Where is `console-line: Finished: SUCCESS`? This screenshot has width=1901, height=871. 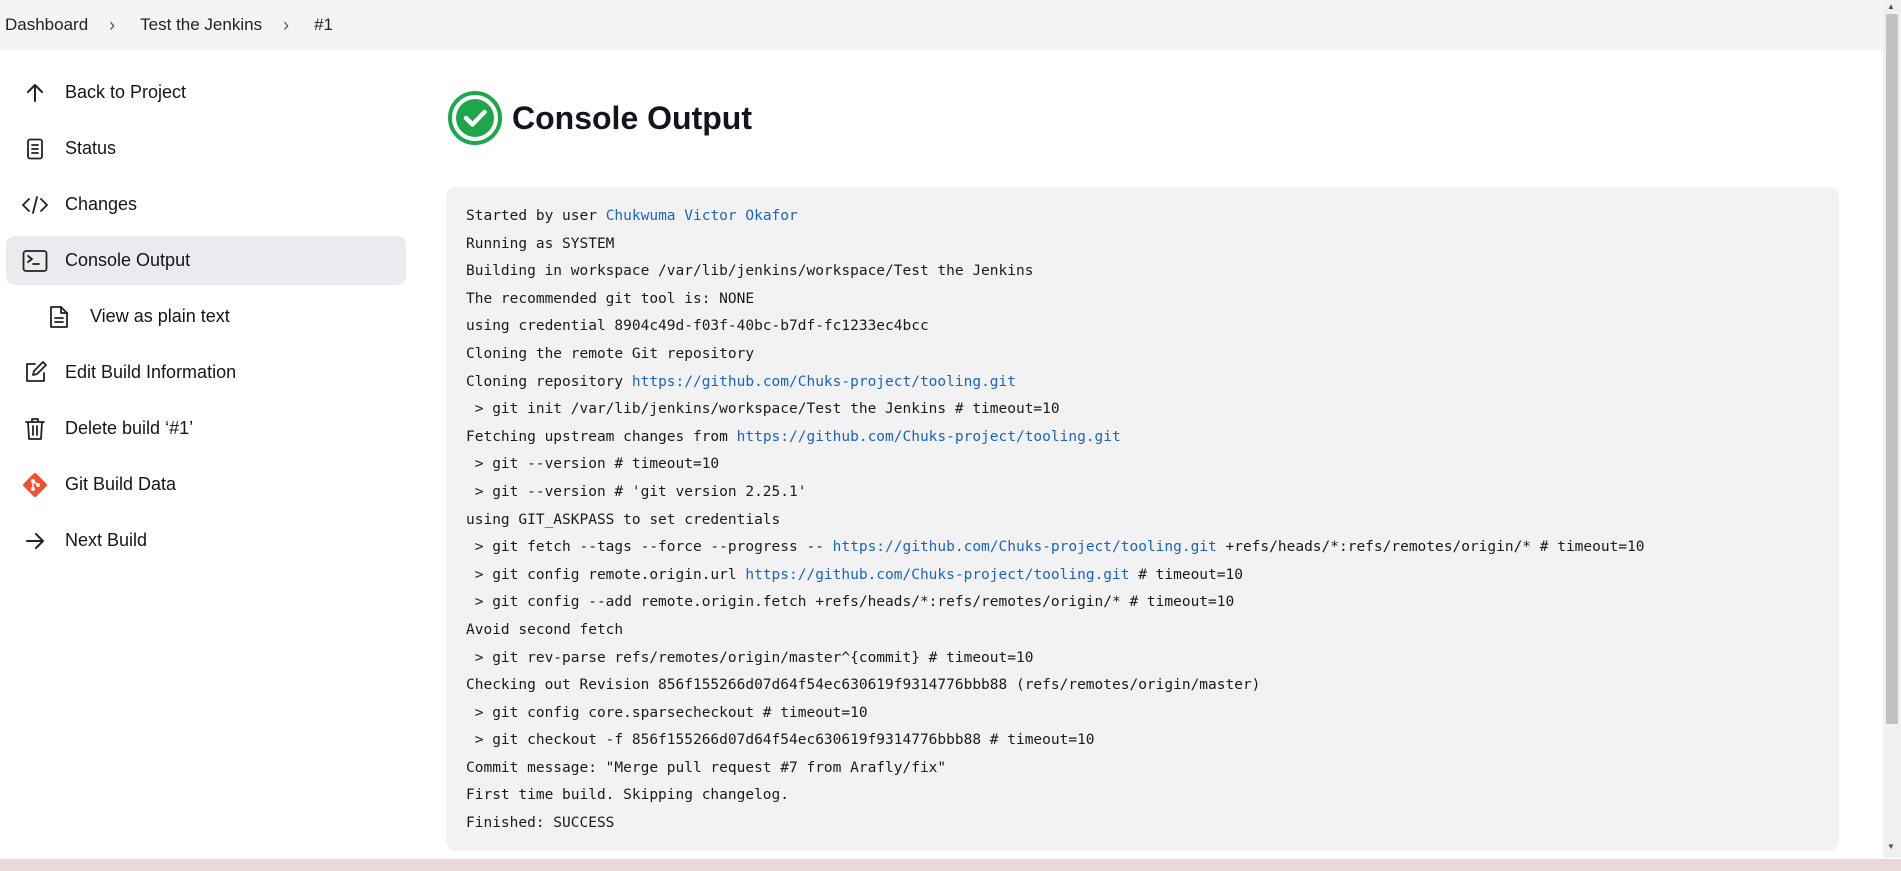
console-line: Finished: SUCCESS is located at coordinates (1142, 824).